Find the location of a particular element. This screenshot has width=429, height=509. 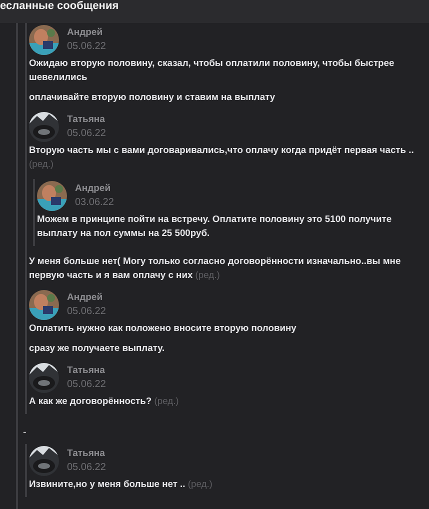

panel-title: есланные сообщения is located at coordinates (59, 6).